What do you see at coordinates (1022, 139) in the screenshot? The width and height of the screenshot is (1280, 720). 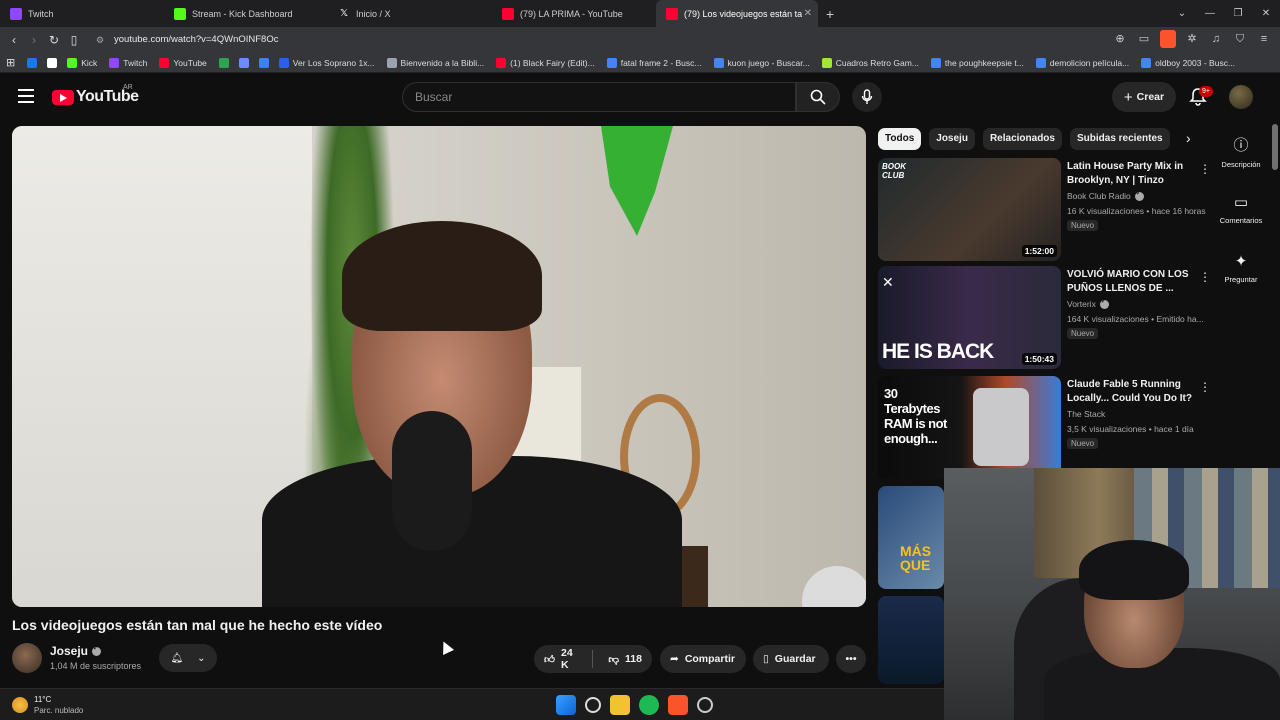 I see `chip-related: Relacionados` at bounding box center [1022, 139].